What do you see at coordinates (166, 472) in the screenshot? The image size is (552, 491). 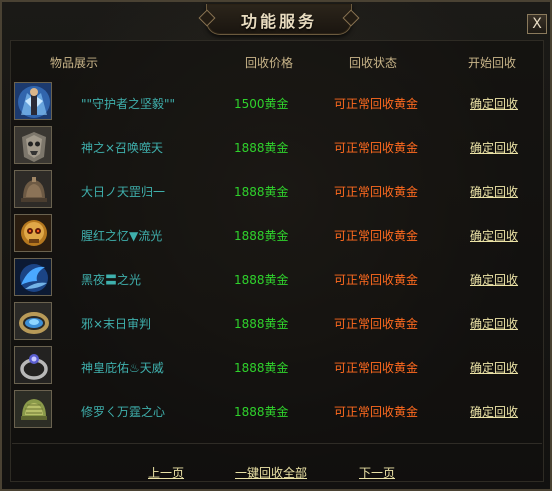 I see `prev-page-link: 上一页` at bounding box center [166, 472].